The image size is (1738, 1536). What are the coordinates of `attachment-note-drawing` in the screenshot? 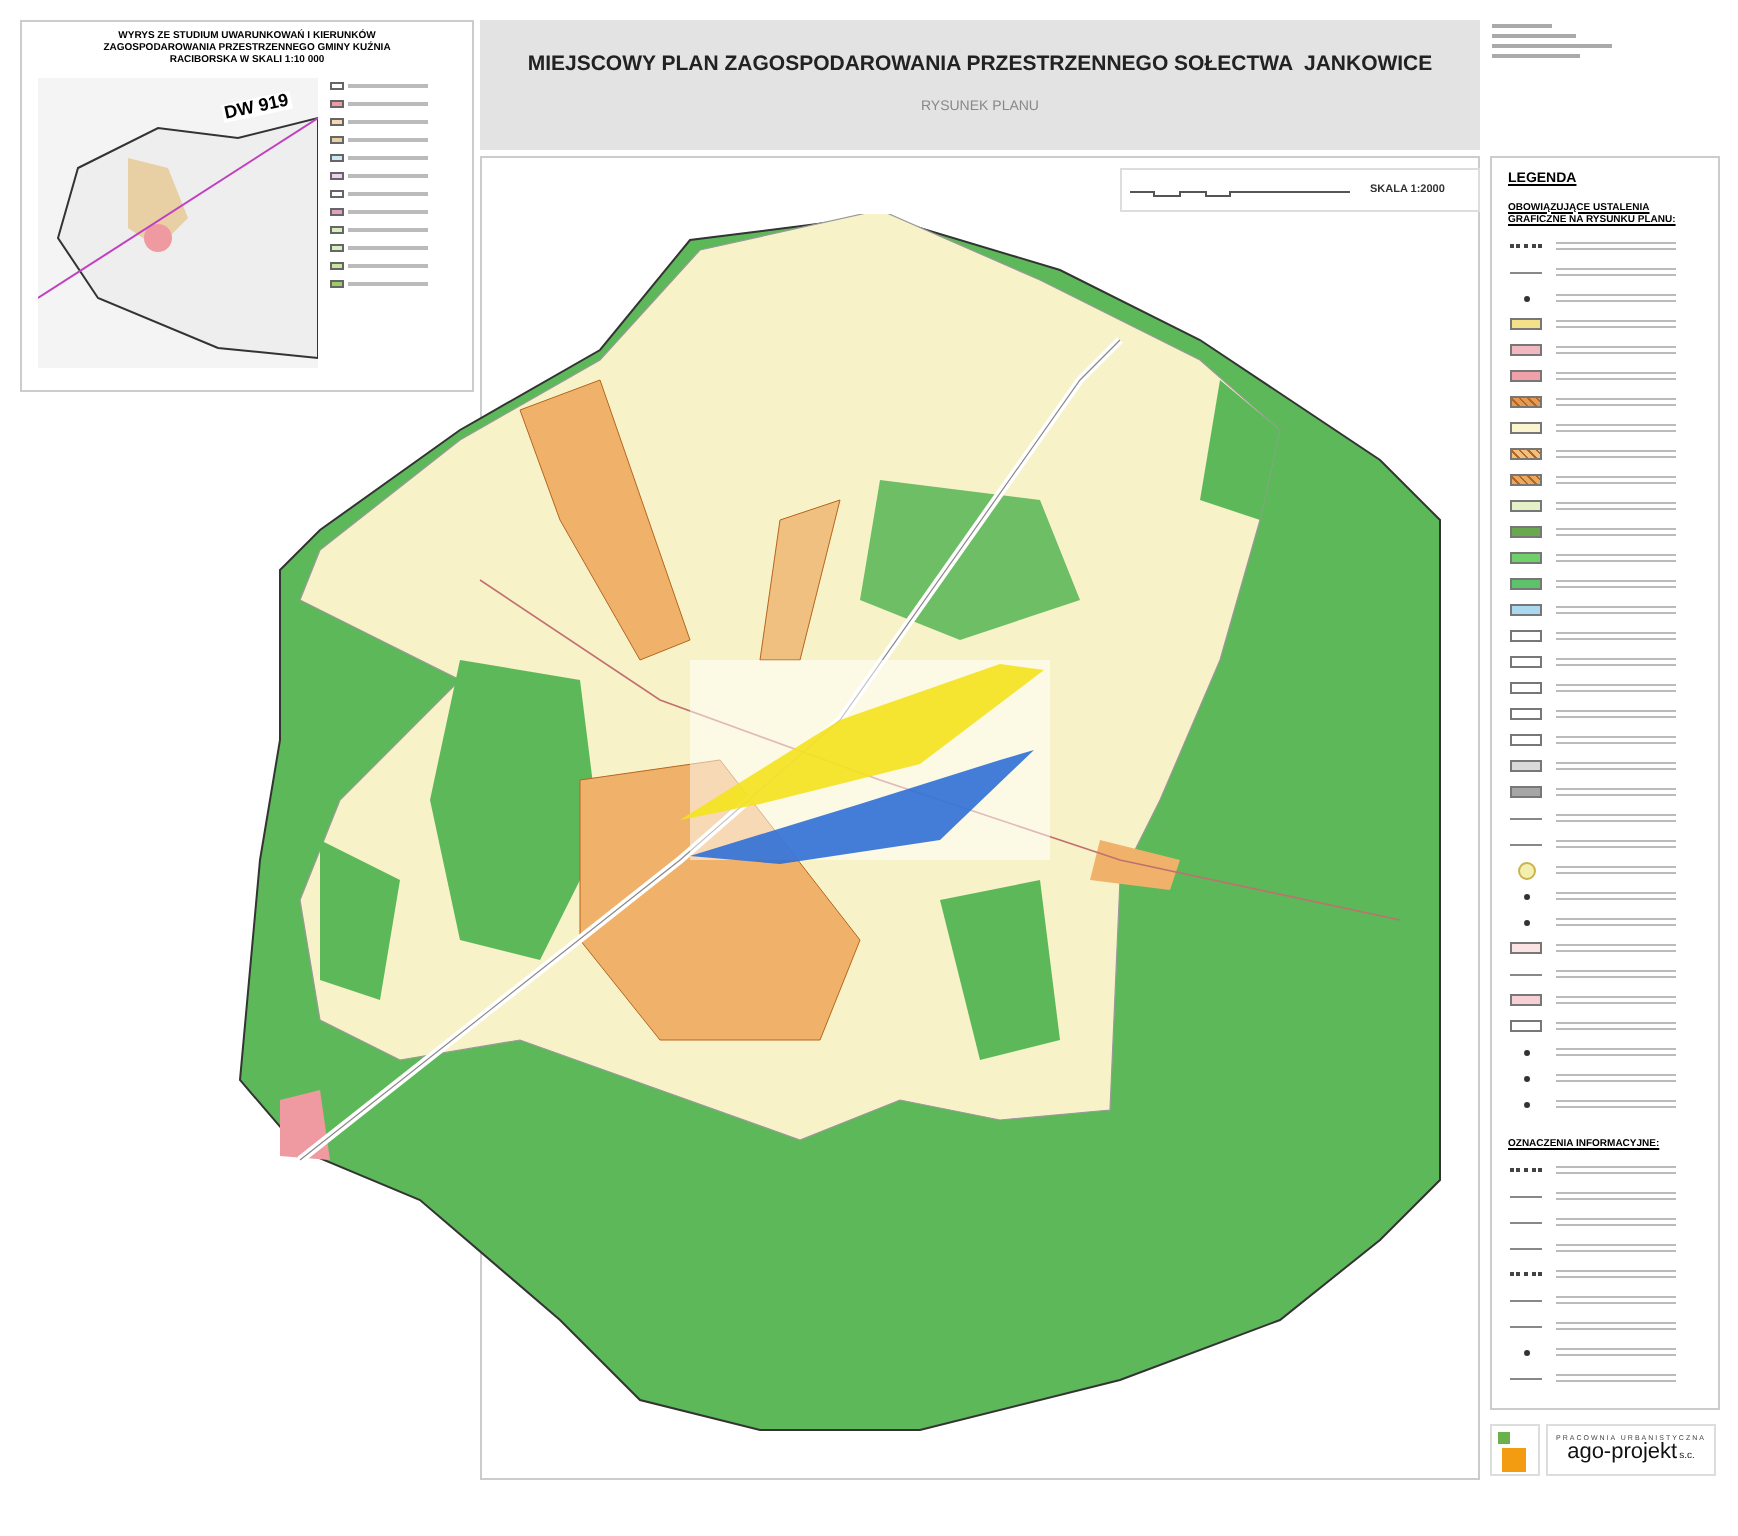 It's located at (1552, 41).